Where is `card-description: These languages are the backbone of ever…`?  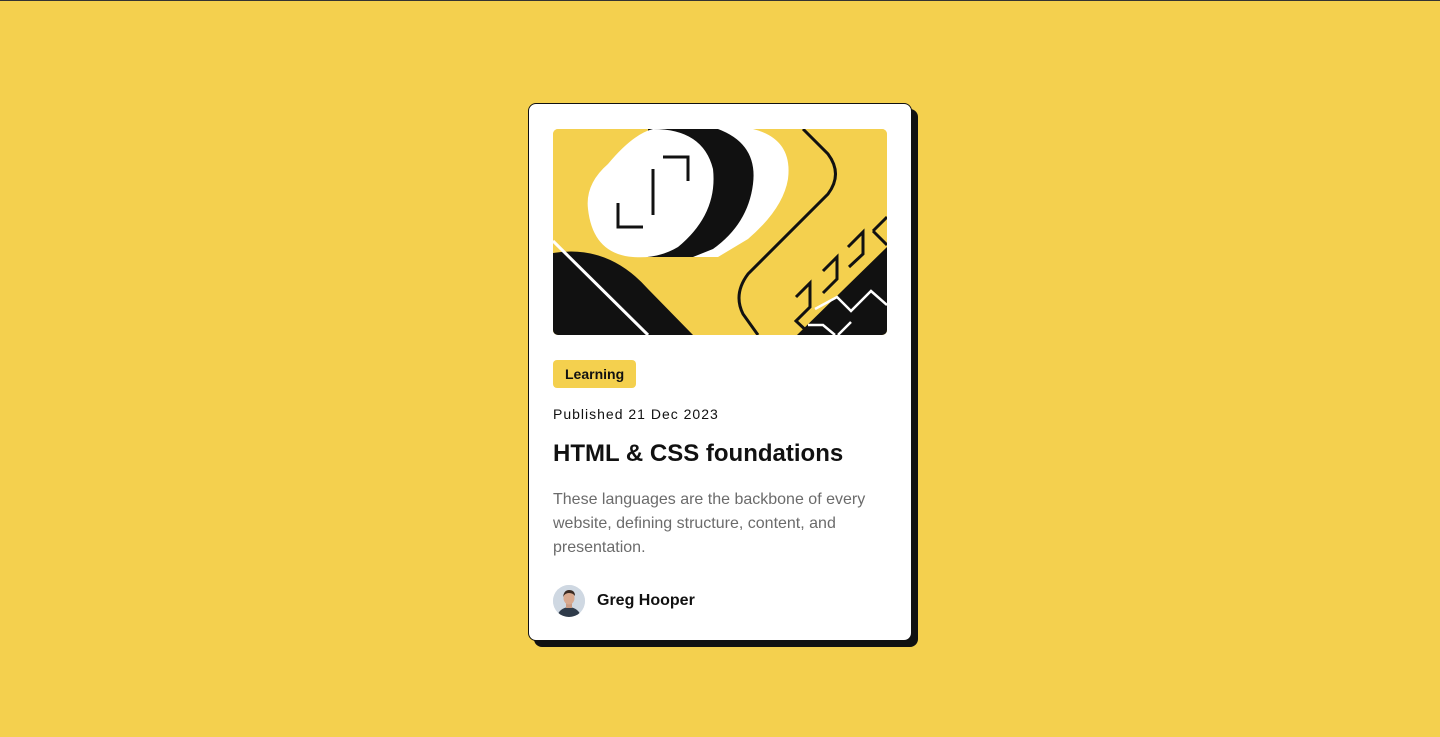 card-description: These languages are the backbone of ever… is located at coordinates (709, 523).